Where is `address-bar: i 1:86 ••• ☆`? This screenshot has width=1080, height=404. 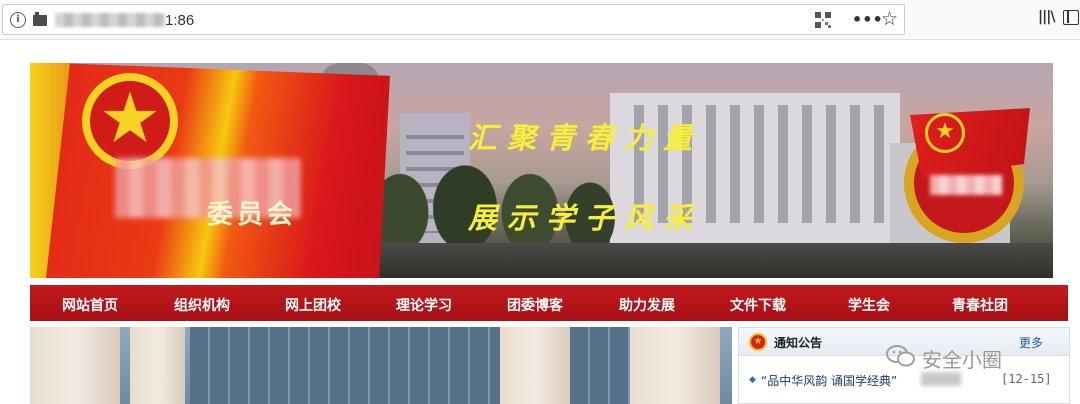
address-bar: i 1:86 ••• ☆ is located at coordinates (453, 19).